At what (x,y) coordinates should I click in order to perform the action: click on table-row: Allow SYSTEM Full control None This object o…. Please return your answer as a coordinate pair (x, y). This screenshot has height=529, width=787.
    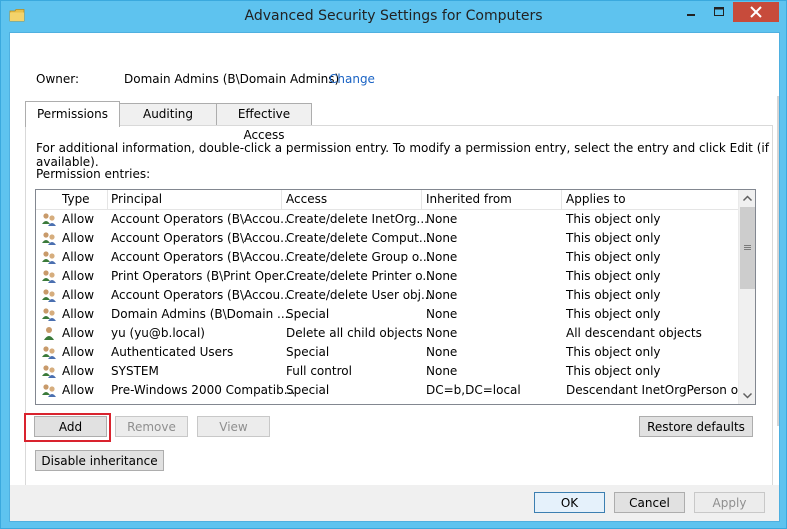
    Looking at the image, I should click on (387, 371).